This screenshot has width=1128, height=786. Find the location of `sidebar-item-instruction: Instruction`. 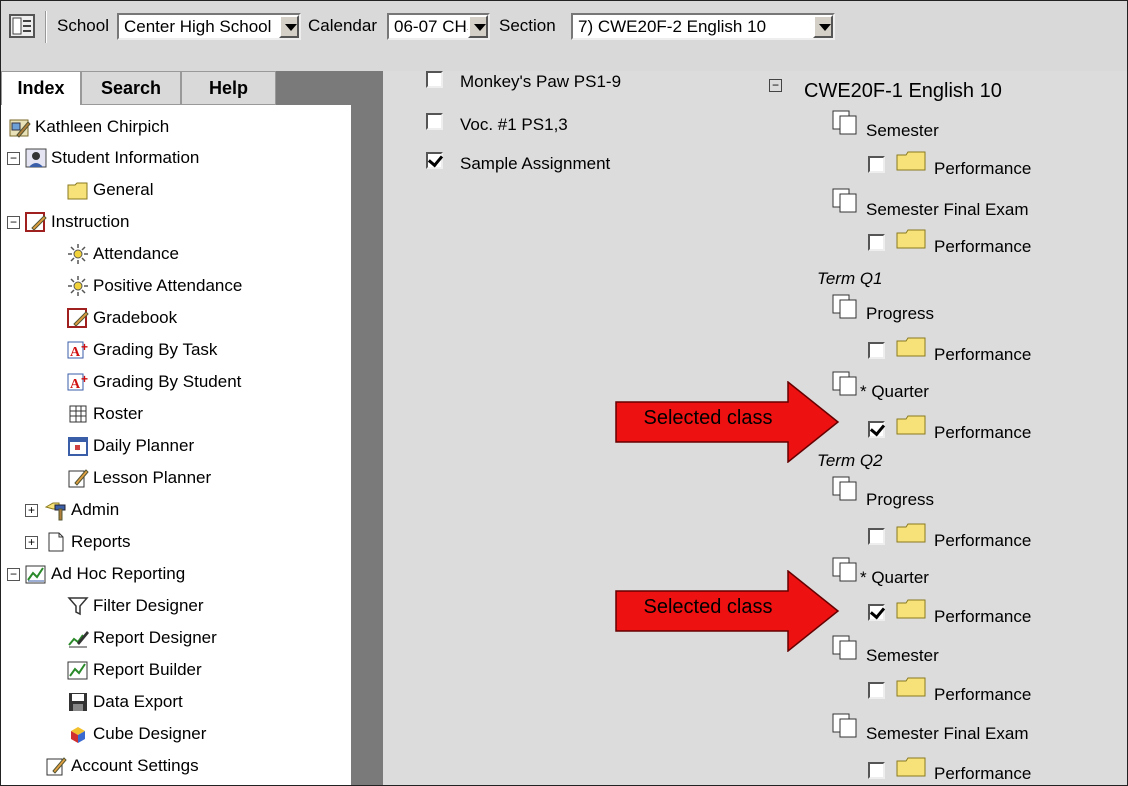

sidebar-item-instruction: Instruction is located at coordinates (77, 222).